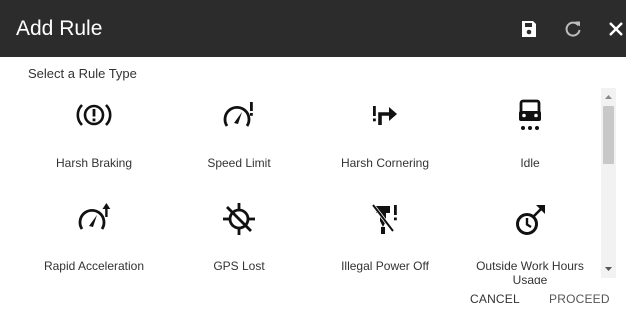 This screenshot has width=626, height=311. I want to click on rule-label: GPS Lost, so click(239, 266).